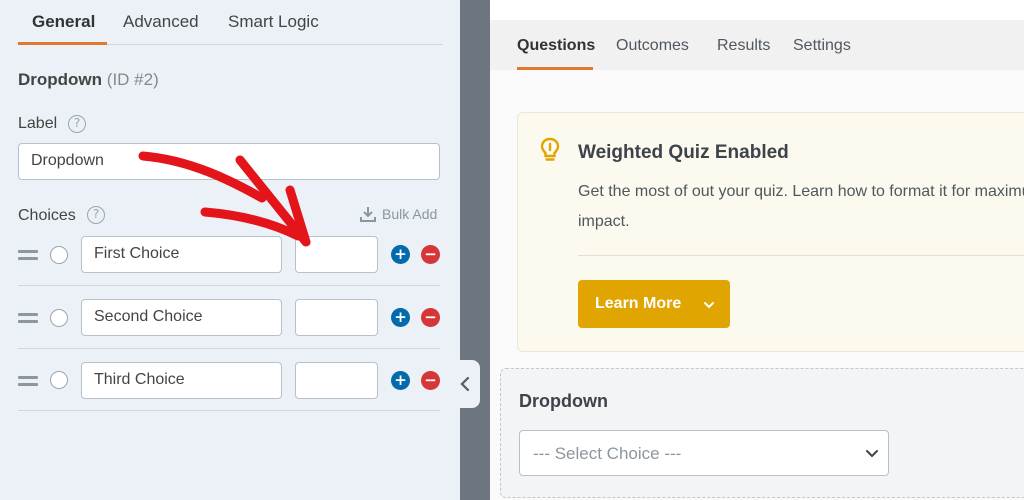 The height and width of the screenshot is (500, 1024). Describe the element at coordinates (273, 22) in the screenshot. I see `tab-smart-logic: Smart Logic` at that location.